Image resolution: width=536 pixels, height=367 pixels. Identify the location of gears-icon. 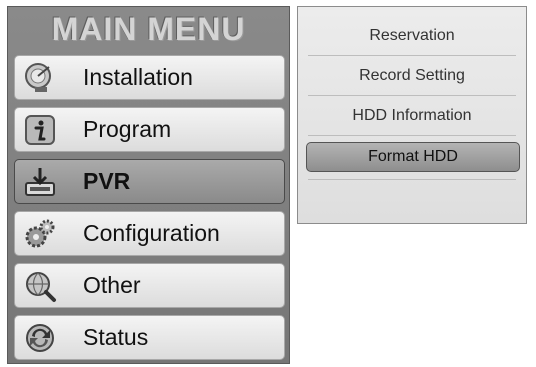
(40, 234).